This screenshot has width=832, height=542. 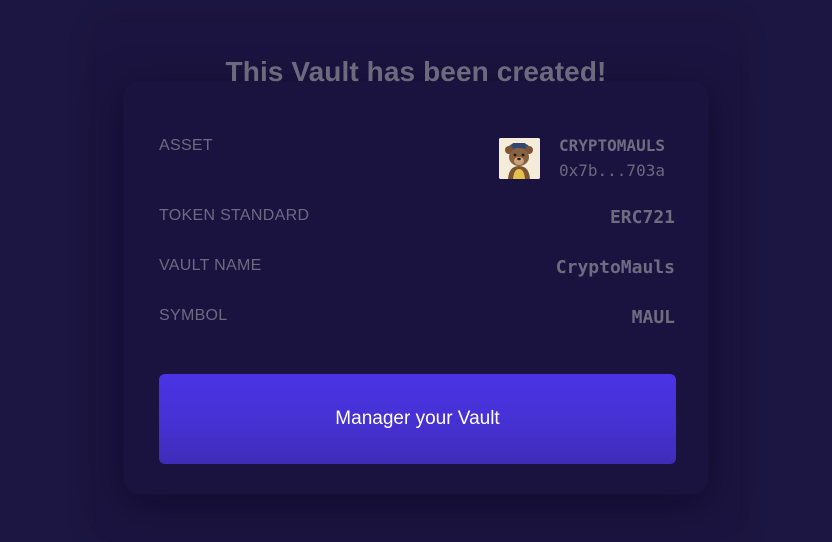 I want to click on asset-name: CRYPTOMAULS, so click(x=612, y=145).